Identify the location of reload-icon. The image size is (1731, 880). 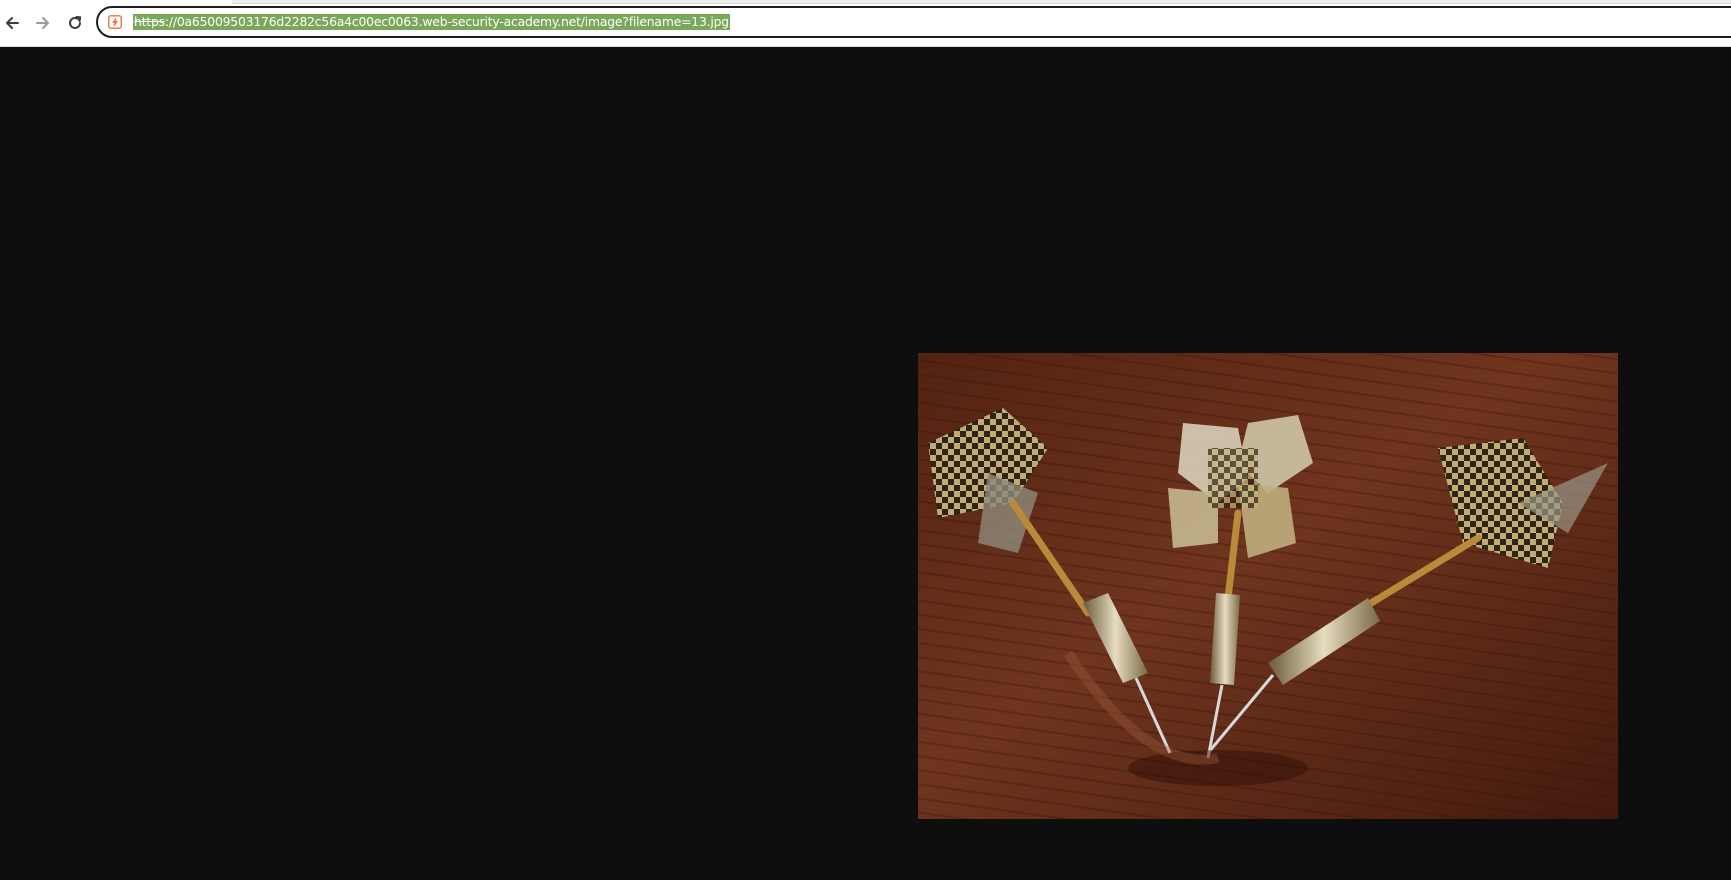
(75, 22).